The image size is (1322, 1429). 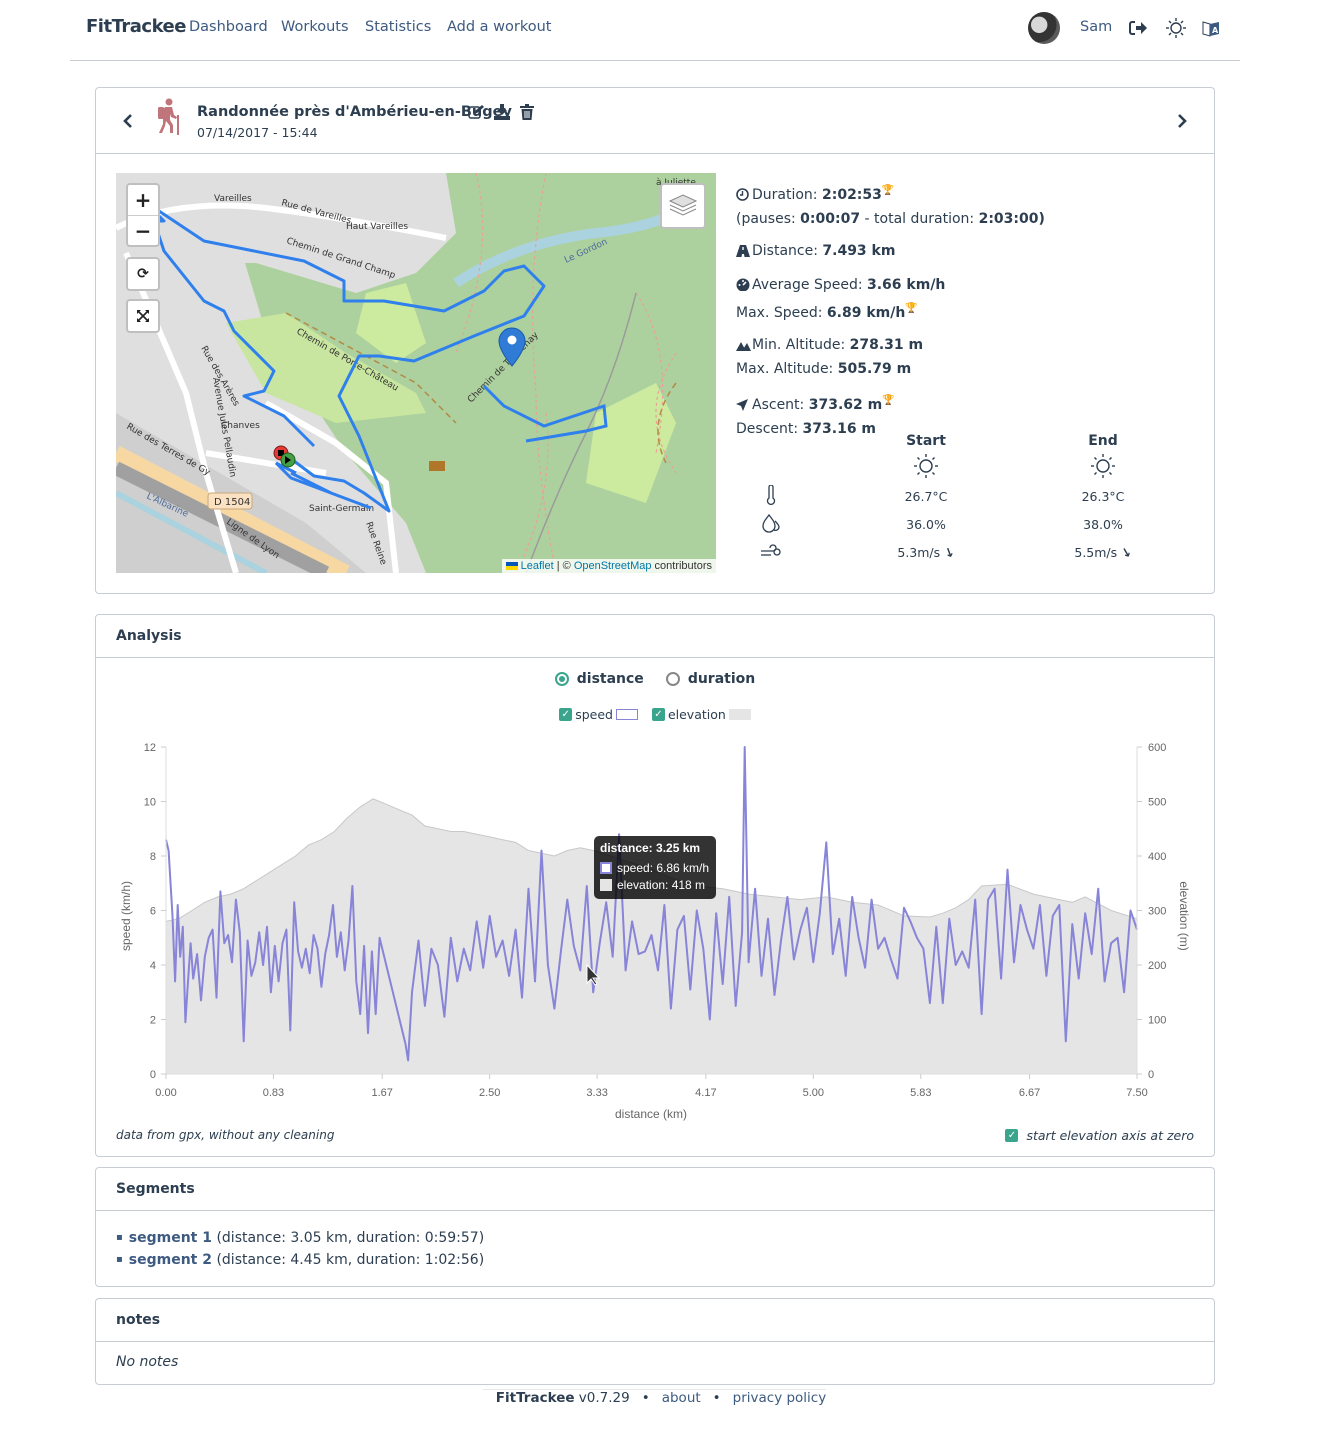 What do you see at coordinates (153, 912) in the screenshot?
I see `y-tick-label: 6` at bounding box center [153, 912].